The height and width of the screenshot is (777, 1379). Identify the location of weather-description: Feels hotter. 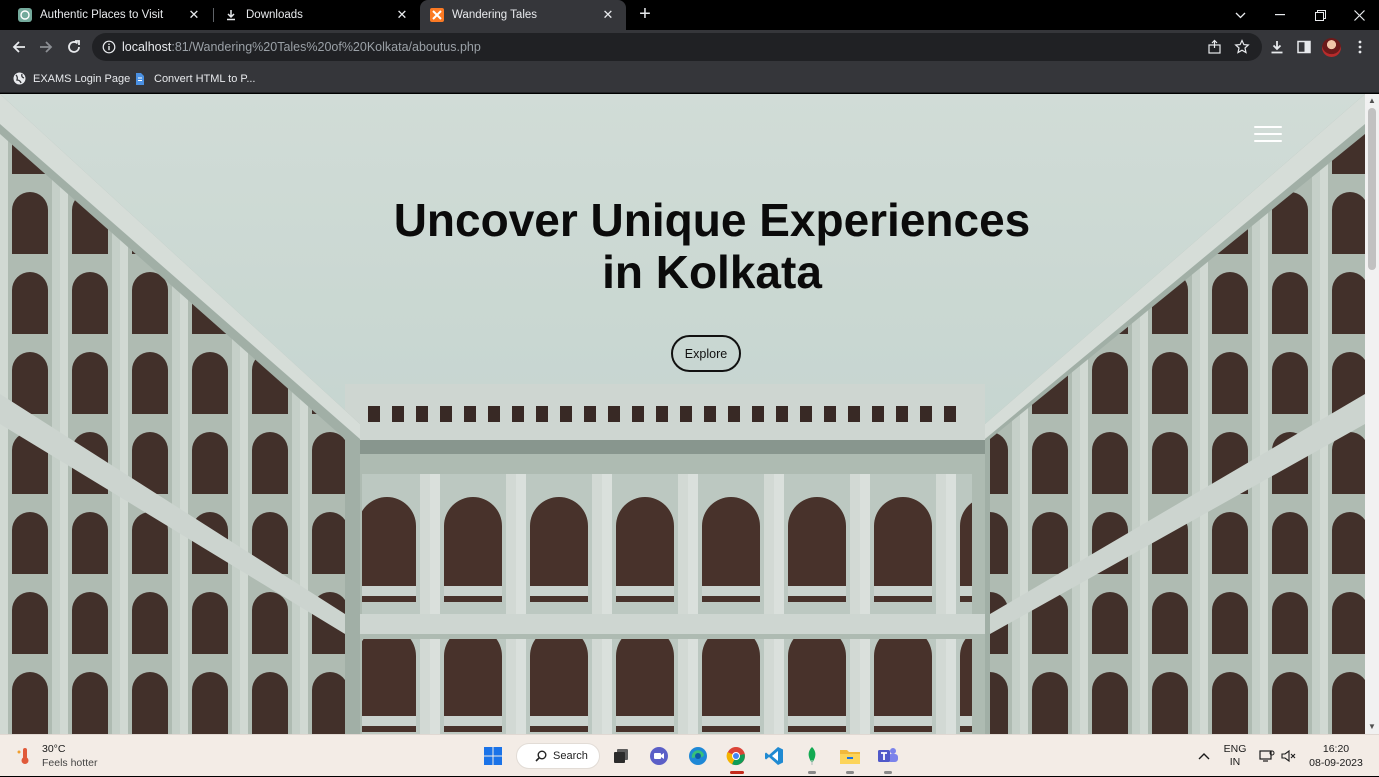
(70, 763).